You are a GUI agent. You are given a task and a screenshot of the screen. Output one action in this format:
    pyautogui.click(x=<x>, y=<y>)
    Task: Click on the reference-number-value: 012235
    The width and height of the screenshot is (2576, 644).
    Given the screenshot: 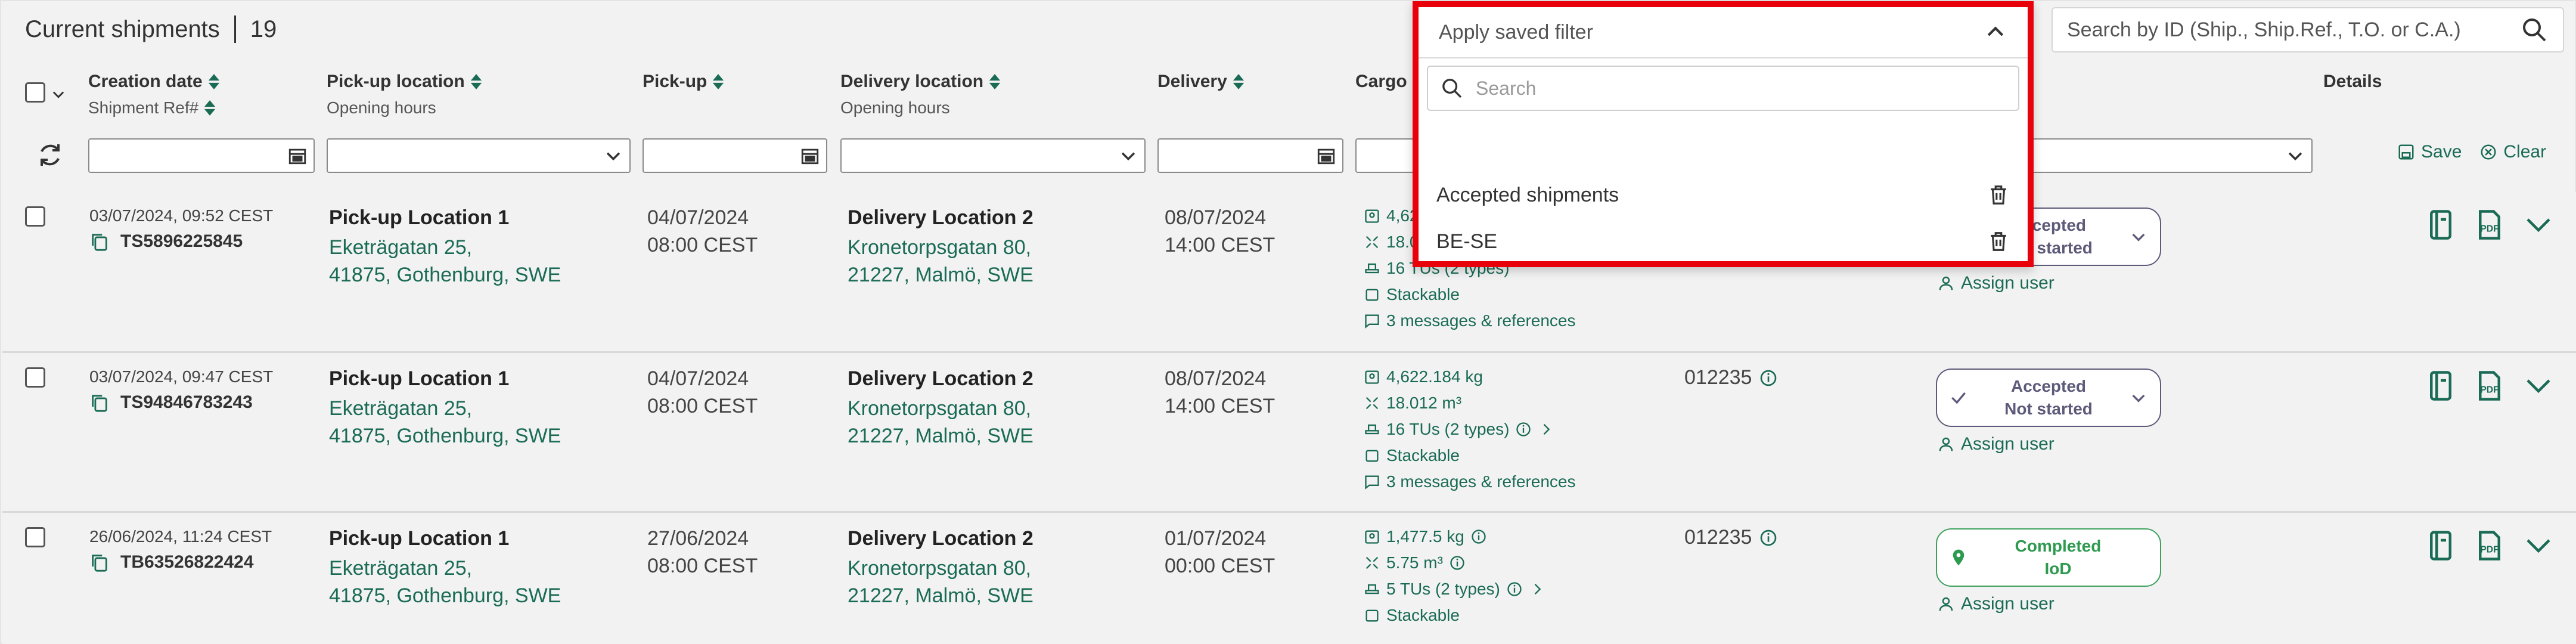 What is the action you would take?
    pyautogui.click(x=1718, y=537)
    